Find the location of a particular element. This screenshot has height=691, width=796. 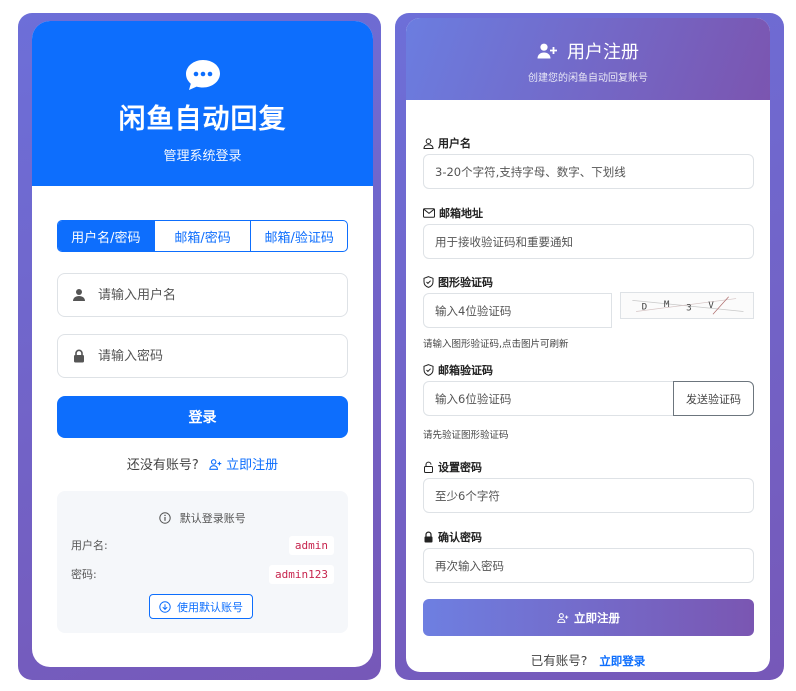

captcha-input is located at coordinates (523, 310).